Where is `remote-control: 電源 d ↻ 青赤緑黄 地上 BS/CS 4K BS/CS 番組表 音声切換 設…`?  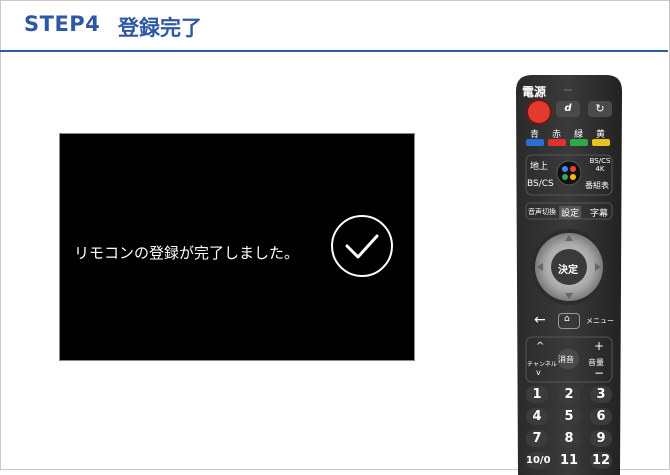
remote-control: 電源 d ↻ 青赤緑黄 地上 BS/CS 4K BS/CS 番組表 音声切換 設… is located at coordinates (569, 275).